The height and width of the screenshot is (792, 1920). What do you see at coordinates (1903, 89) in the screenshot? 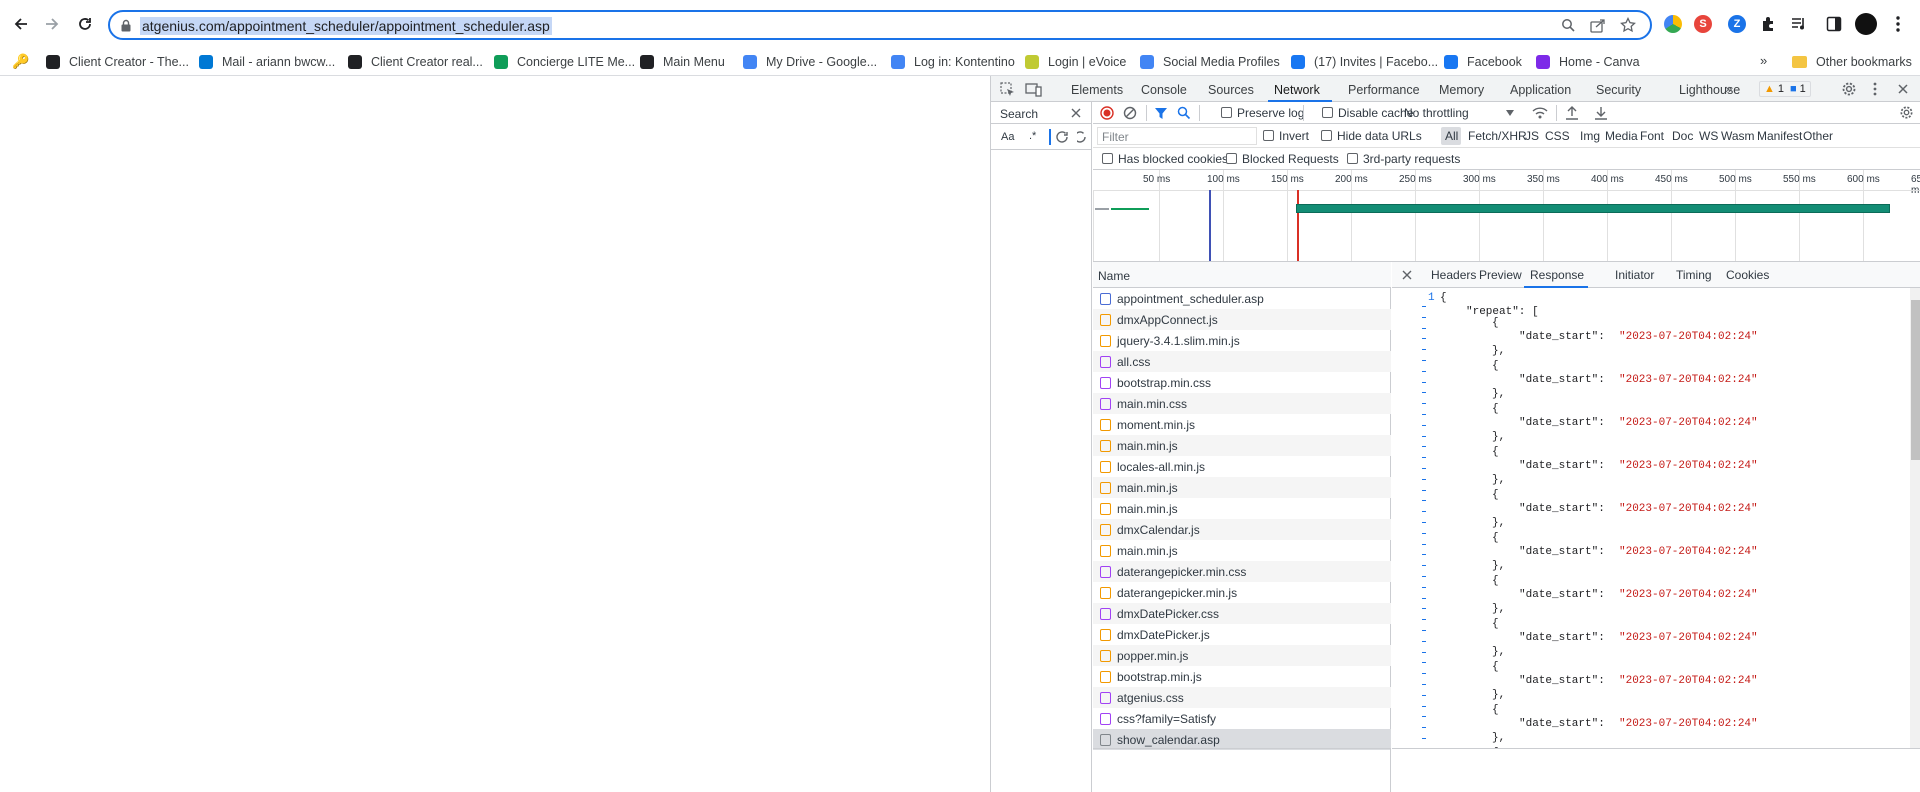
I see `close-devtools-icon` at bounding box center [1903, 89].